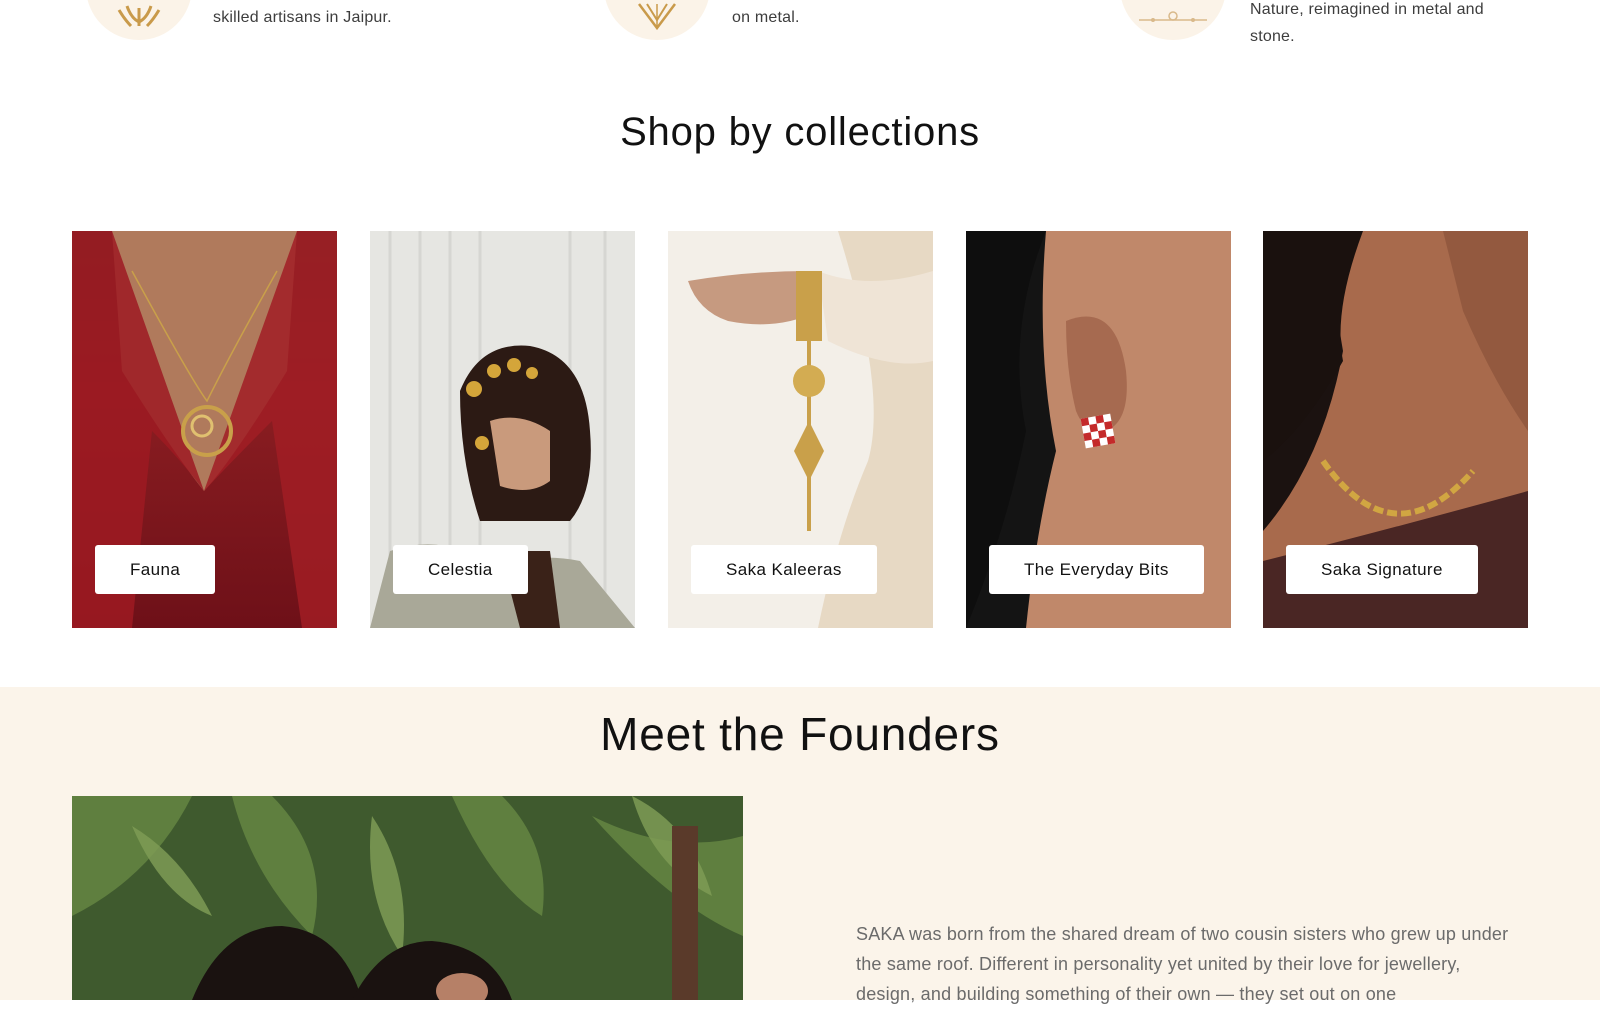  Describe the element at coordinates (766, 17) in the screenshot. I see `feature-text: on metal.` at that location.